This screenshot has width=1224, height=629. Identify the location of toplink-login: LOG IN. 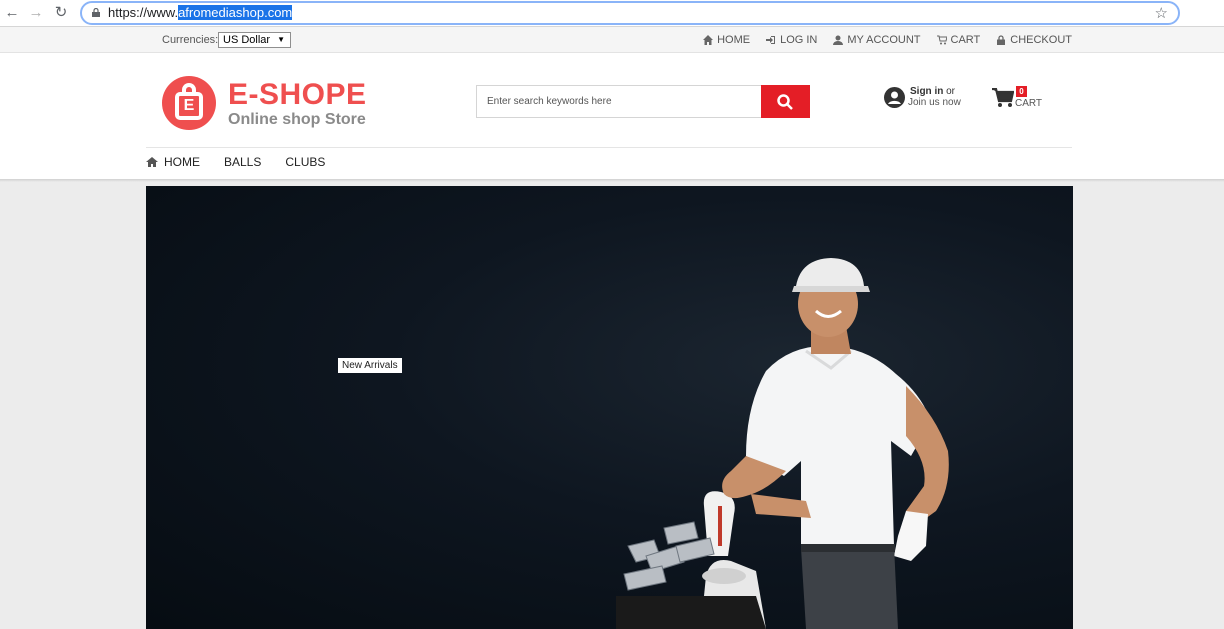
(791, 40).